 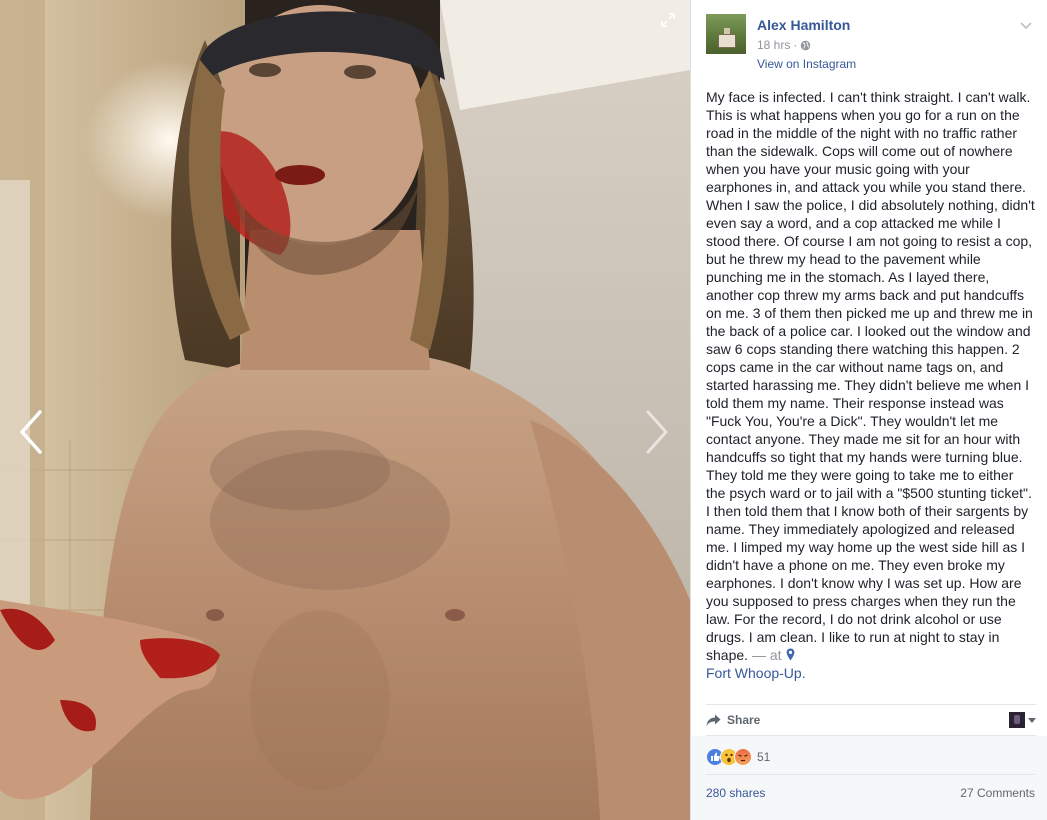 I want to click on post-meta: 18 hrs ·, so click(x=784, y=45).